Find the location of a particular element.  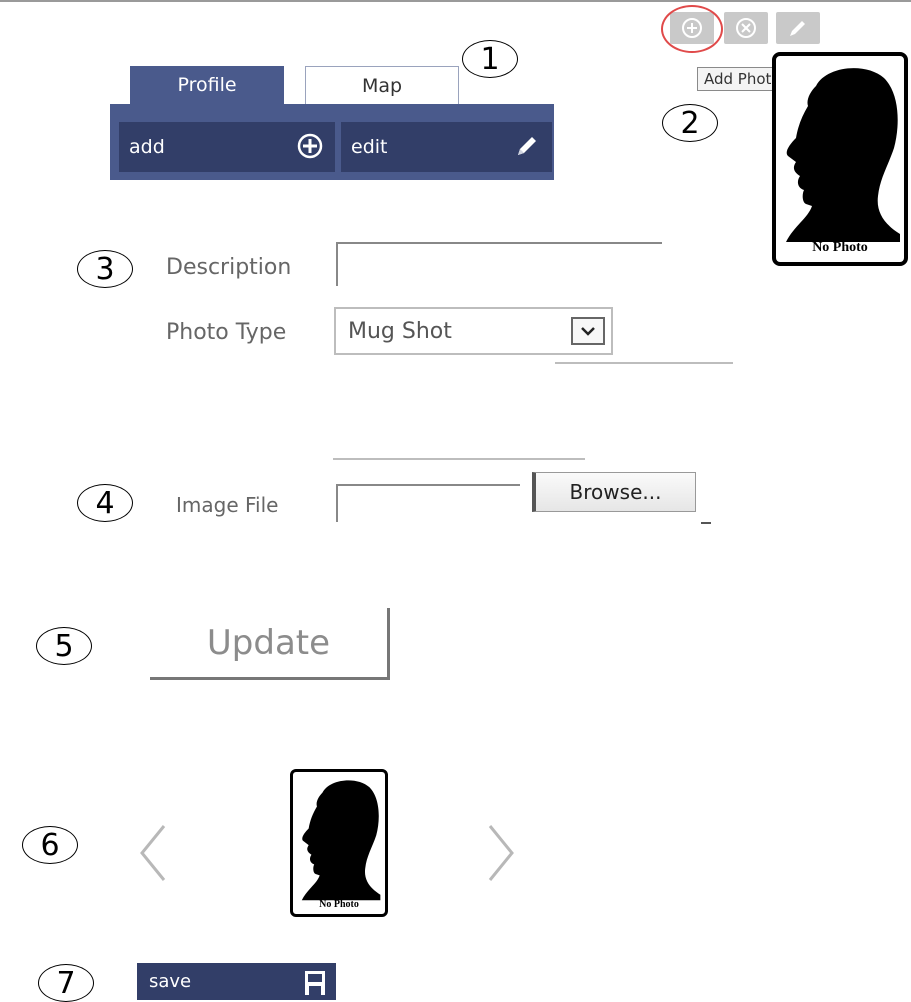

save-button: save is located at coordinates (236, 981).